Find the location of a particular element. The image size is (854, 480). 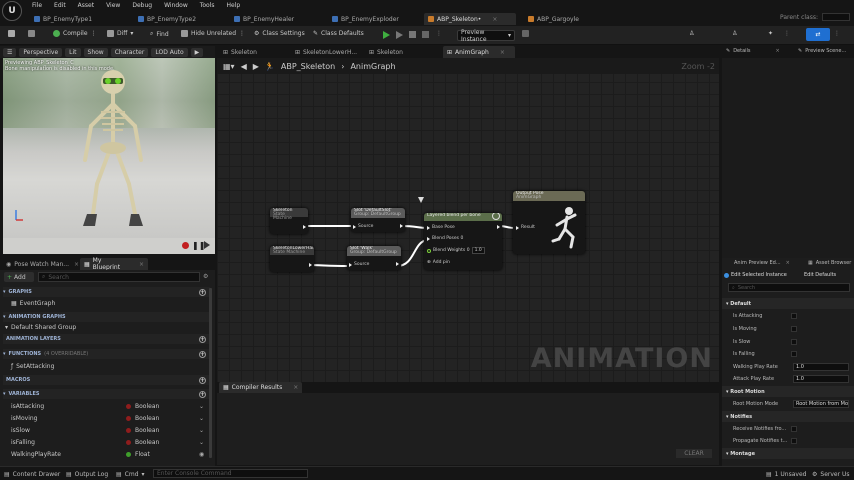

settings-gear-icon: ⚙ is located at coordinates (205, 276).